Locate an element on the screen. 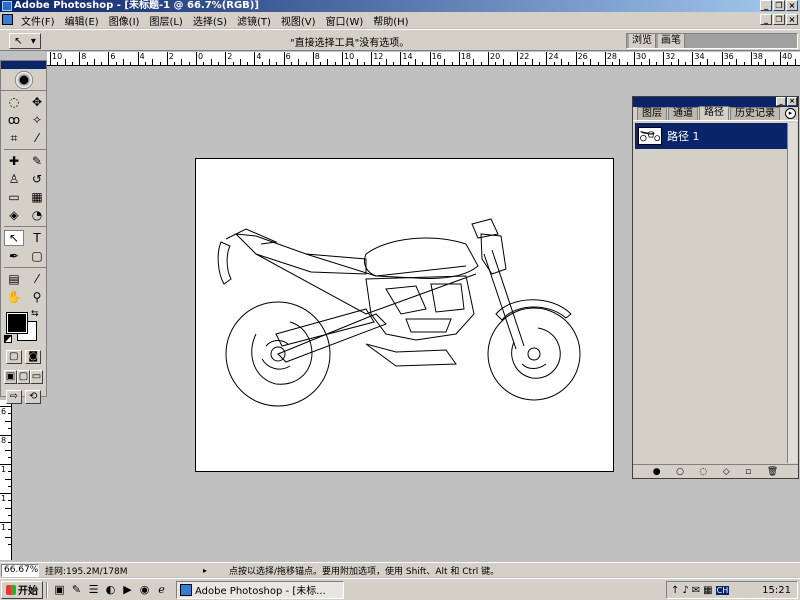 This screenshot has height=600, width=800. clone-stamp-tool-icon: ♙ is located at coordinates (14, 179).